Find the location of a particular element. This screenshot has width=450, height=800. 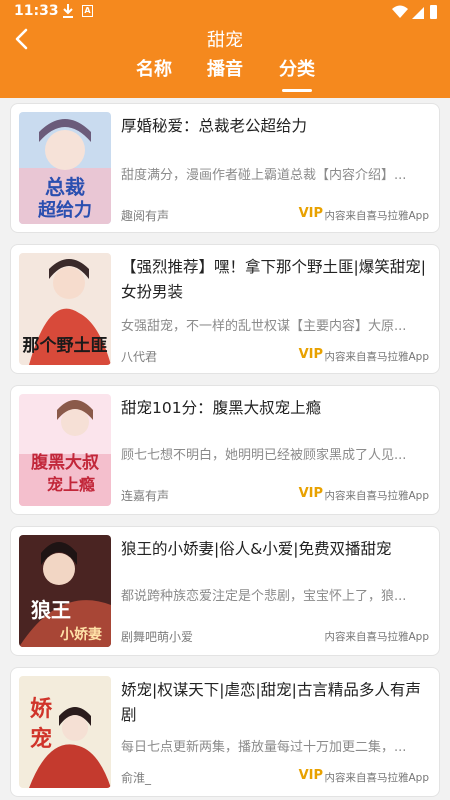

album-author: 剧舞吧萌小爱 is located at coordinates (157, 637).